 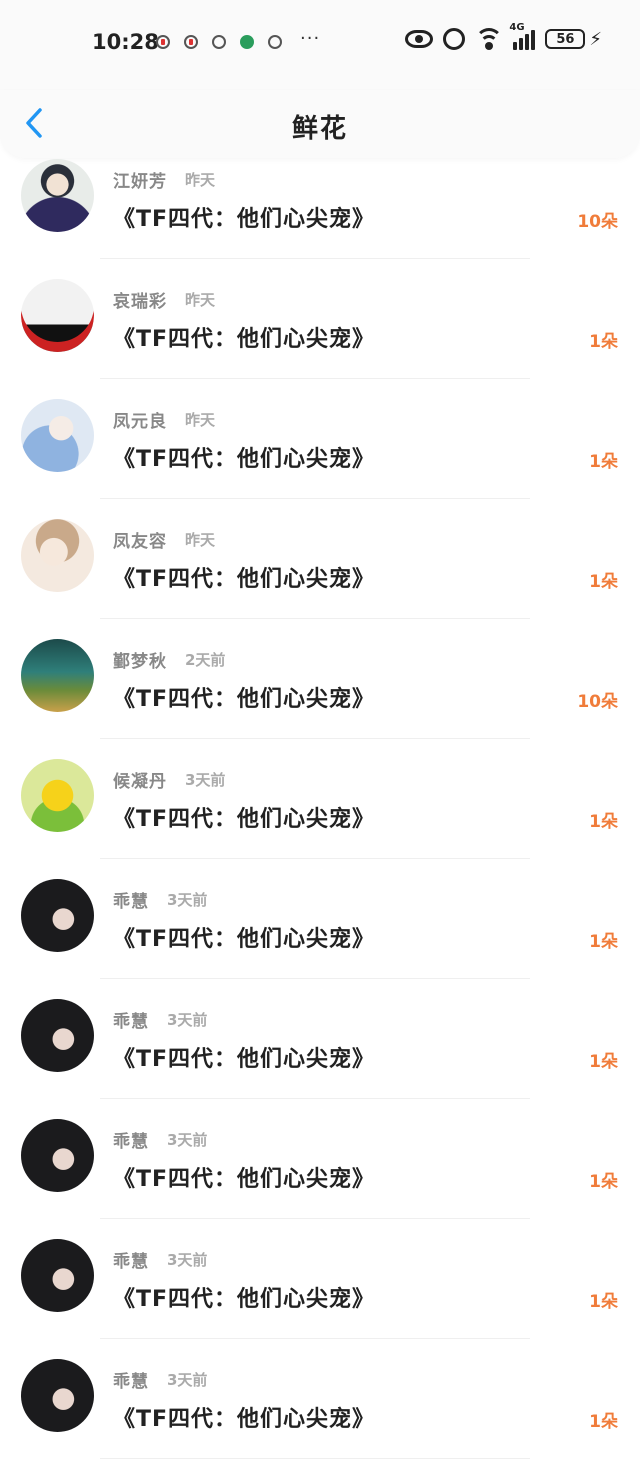 I want to click on list-item: 凤元良 昨天《TF四代：他们心尖宠》 1朵, so click(x=320, y=439).